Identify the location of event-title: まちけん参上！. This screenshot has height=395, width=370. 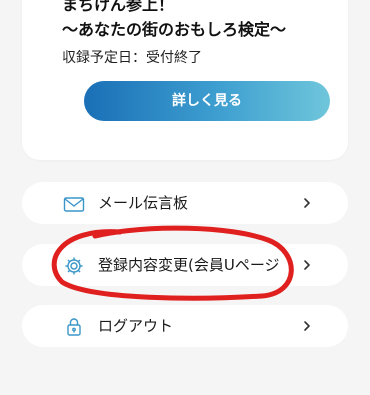
(118, 7).